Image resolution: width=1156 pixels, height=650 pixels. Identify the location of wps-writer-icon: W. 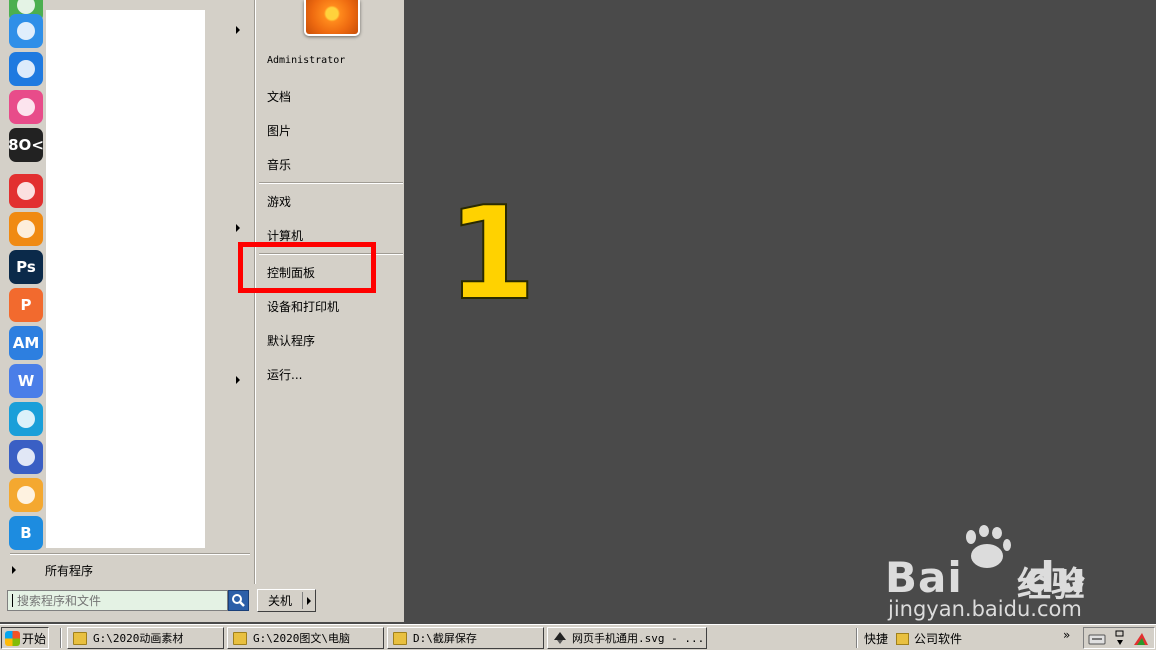
(26, 381).